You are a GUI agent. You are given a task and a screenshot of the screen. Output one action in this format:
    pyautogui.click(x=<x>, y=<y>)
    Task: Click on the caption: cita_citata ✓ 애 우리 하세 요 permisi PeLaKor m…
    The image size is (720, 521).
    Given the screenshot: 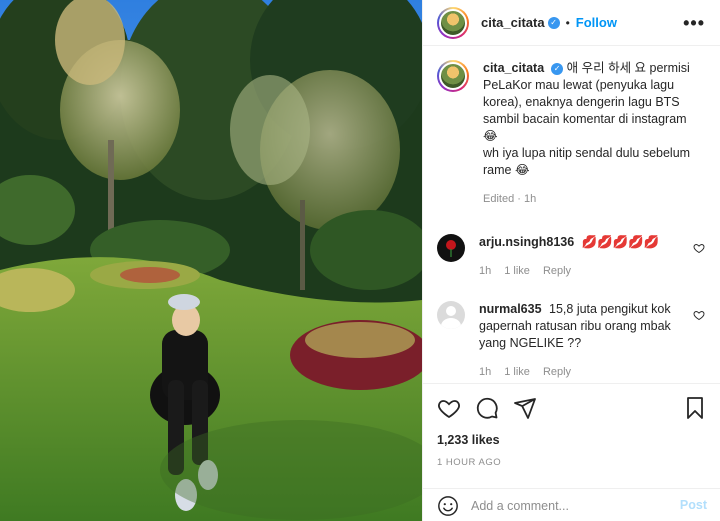 What is the action you would take?
    pyautogui.click(x=572, y=134)
    